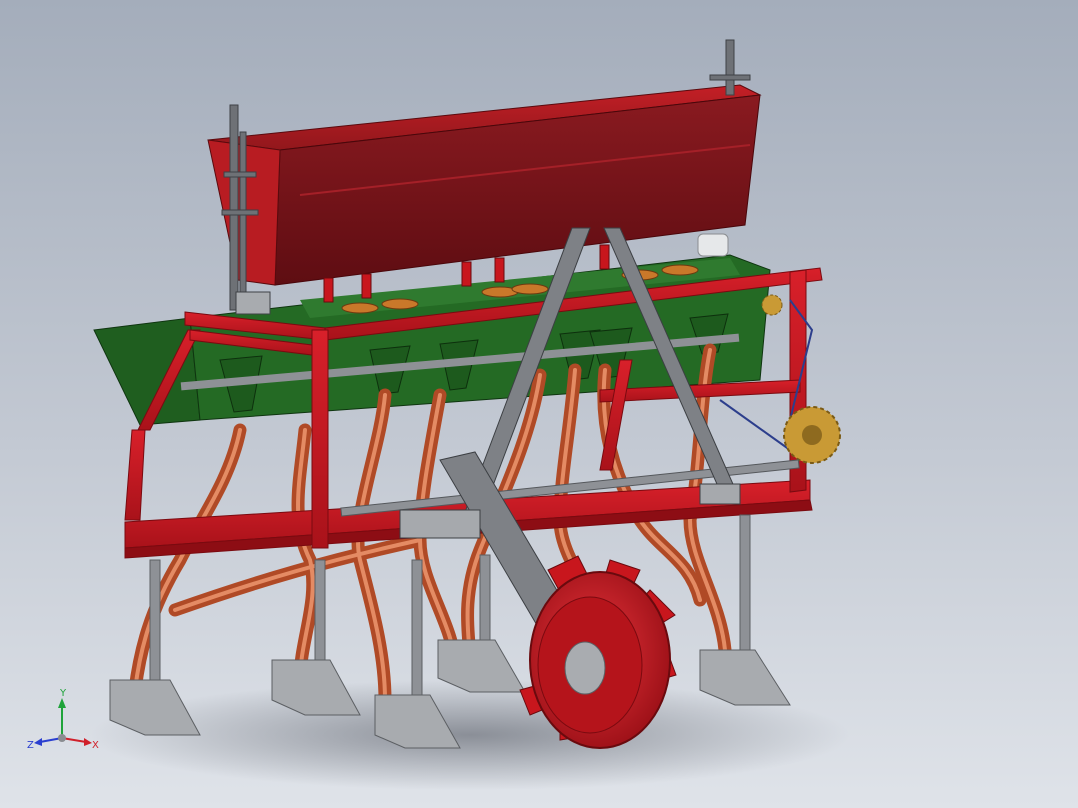 This screenshot has height=808, width=1078. What do you see at coordinates (63, 693) in the screenshot?
I see `y-axis-label: Y` at bounding box center [63, 693].